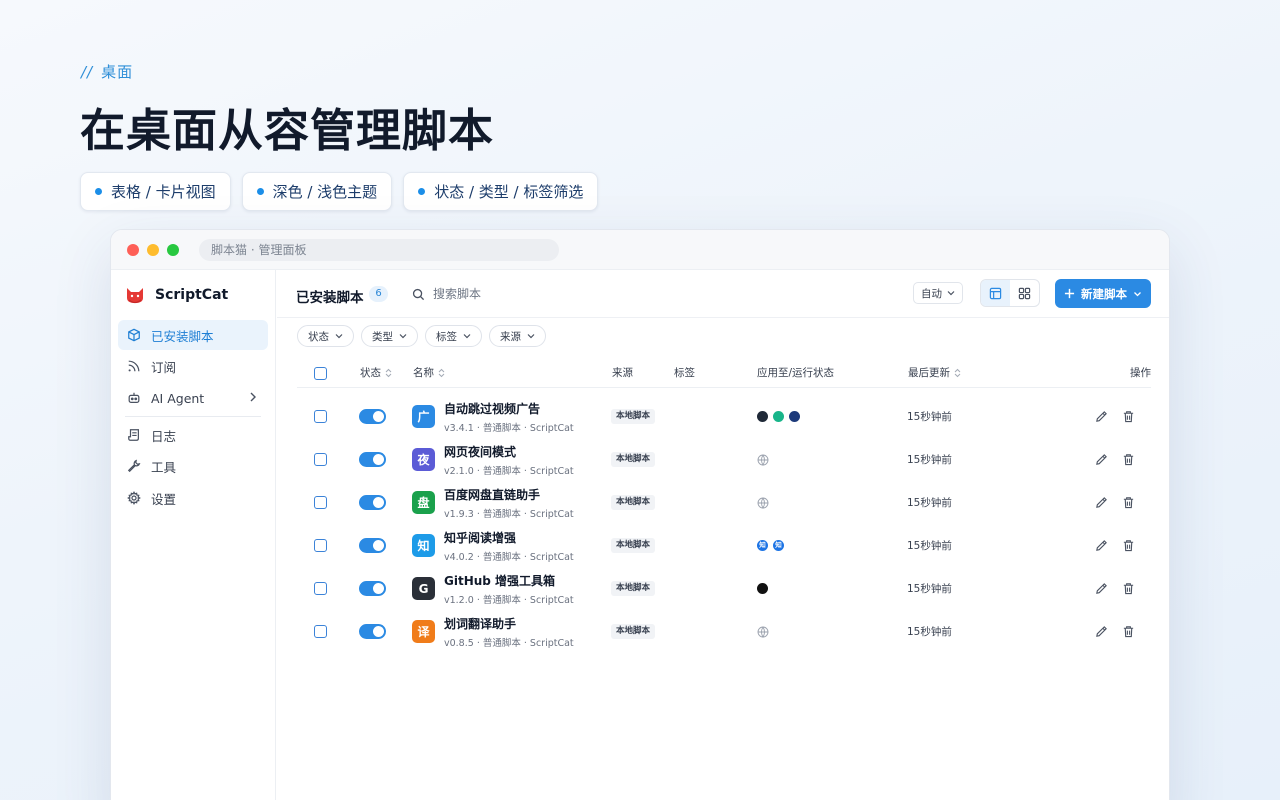  I want to click on grid-view-icon, so click(1024, 293).